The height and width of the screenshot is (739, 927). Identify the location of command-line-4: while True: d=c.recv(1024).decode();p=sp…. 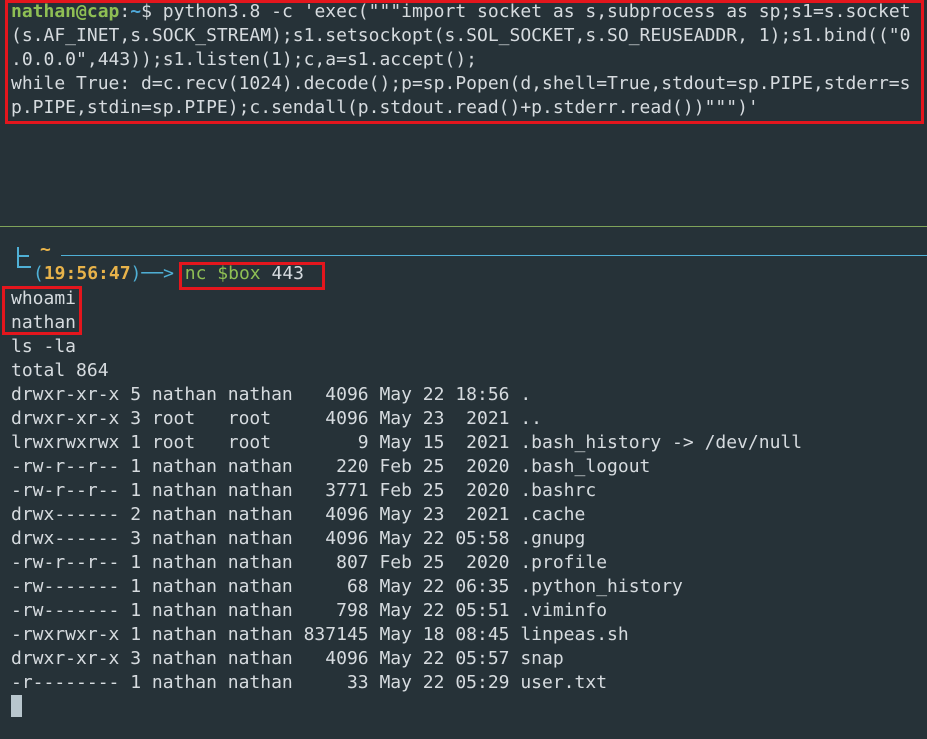
(461, 83).